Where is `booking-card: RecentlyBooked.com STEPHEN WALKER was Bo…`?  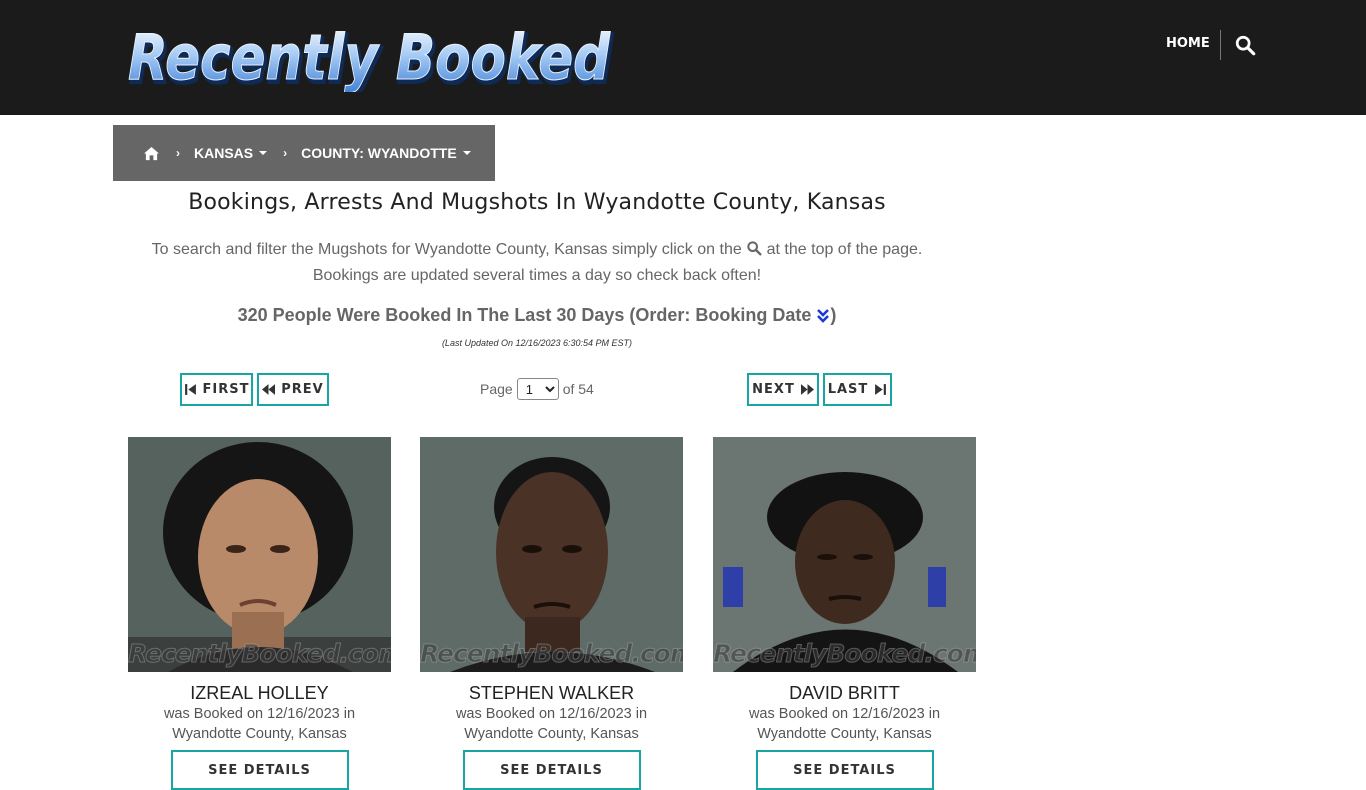
booking-card: RecentlyBooked.com STEPHEN WALKER was Bo… is located at coordinates (551, 613).